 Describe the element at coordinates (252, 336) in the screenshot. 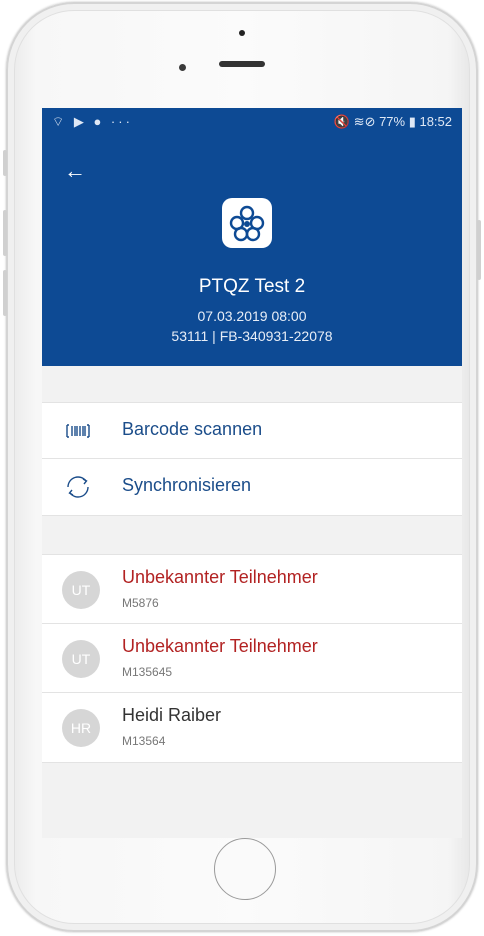

I see `event-code: 53111 | FB-340931-22078` at that location.